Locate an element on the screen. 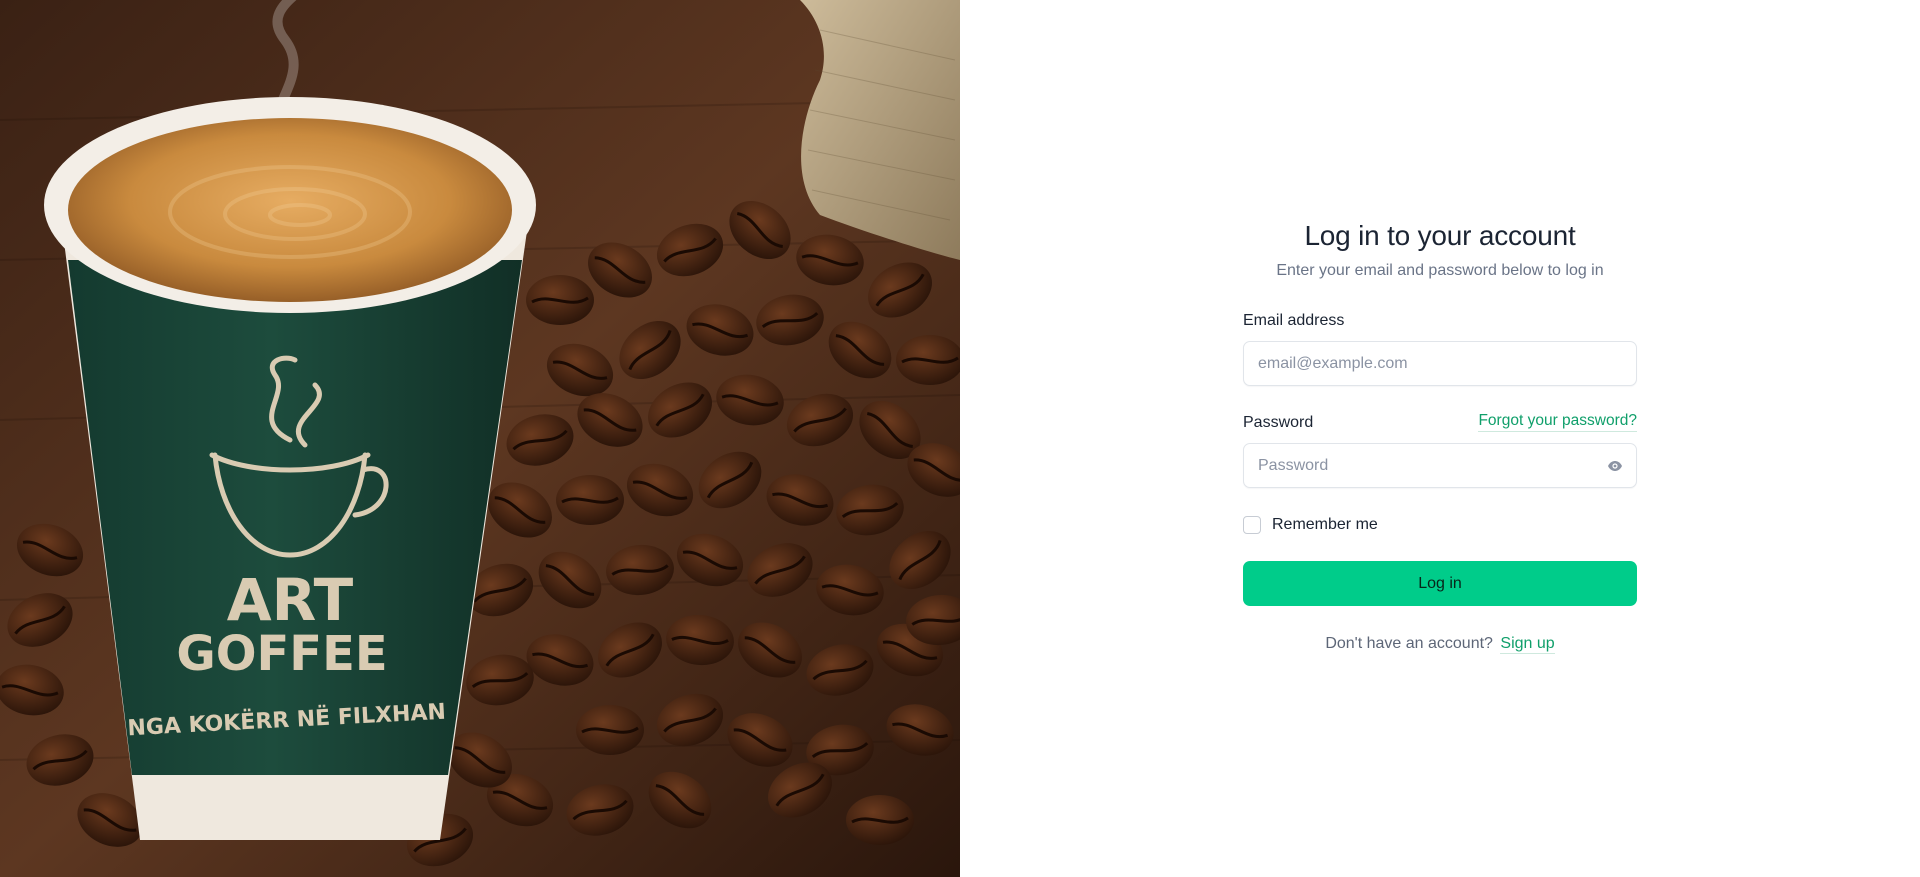 This screenshot has height=877, width=1920. eye-icon is located at coordinates (1615, 466).